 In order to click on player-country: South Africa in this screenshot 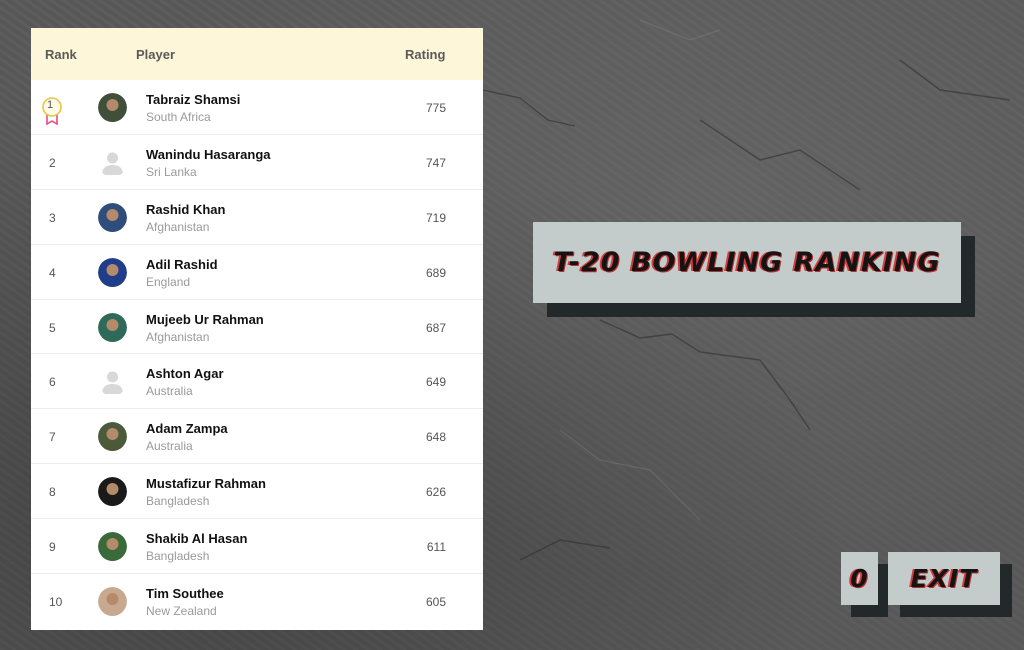, I will do `click(178, 117)`.